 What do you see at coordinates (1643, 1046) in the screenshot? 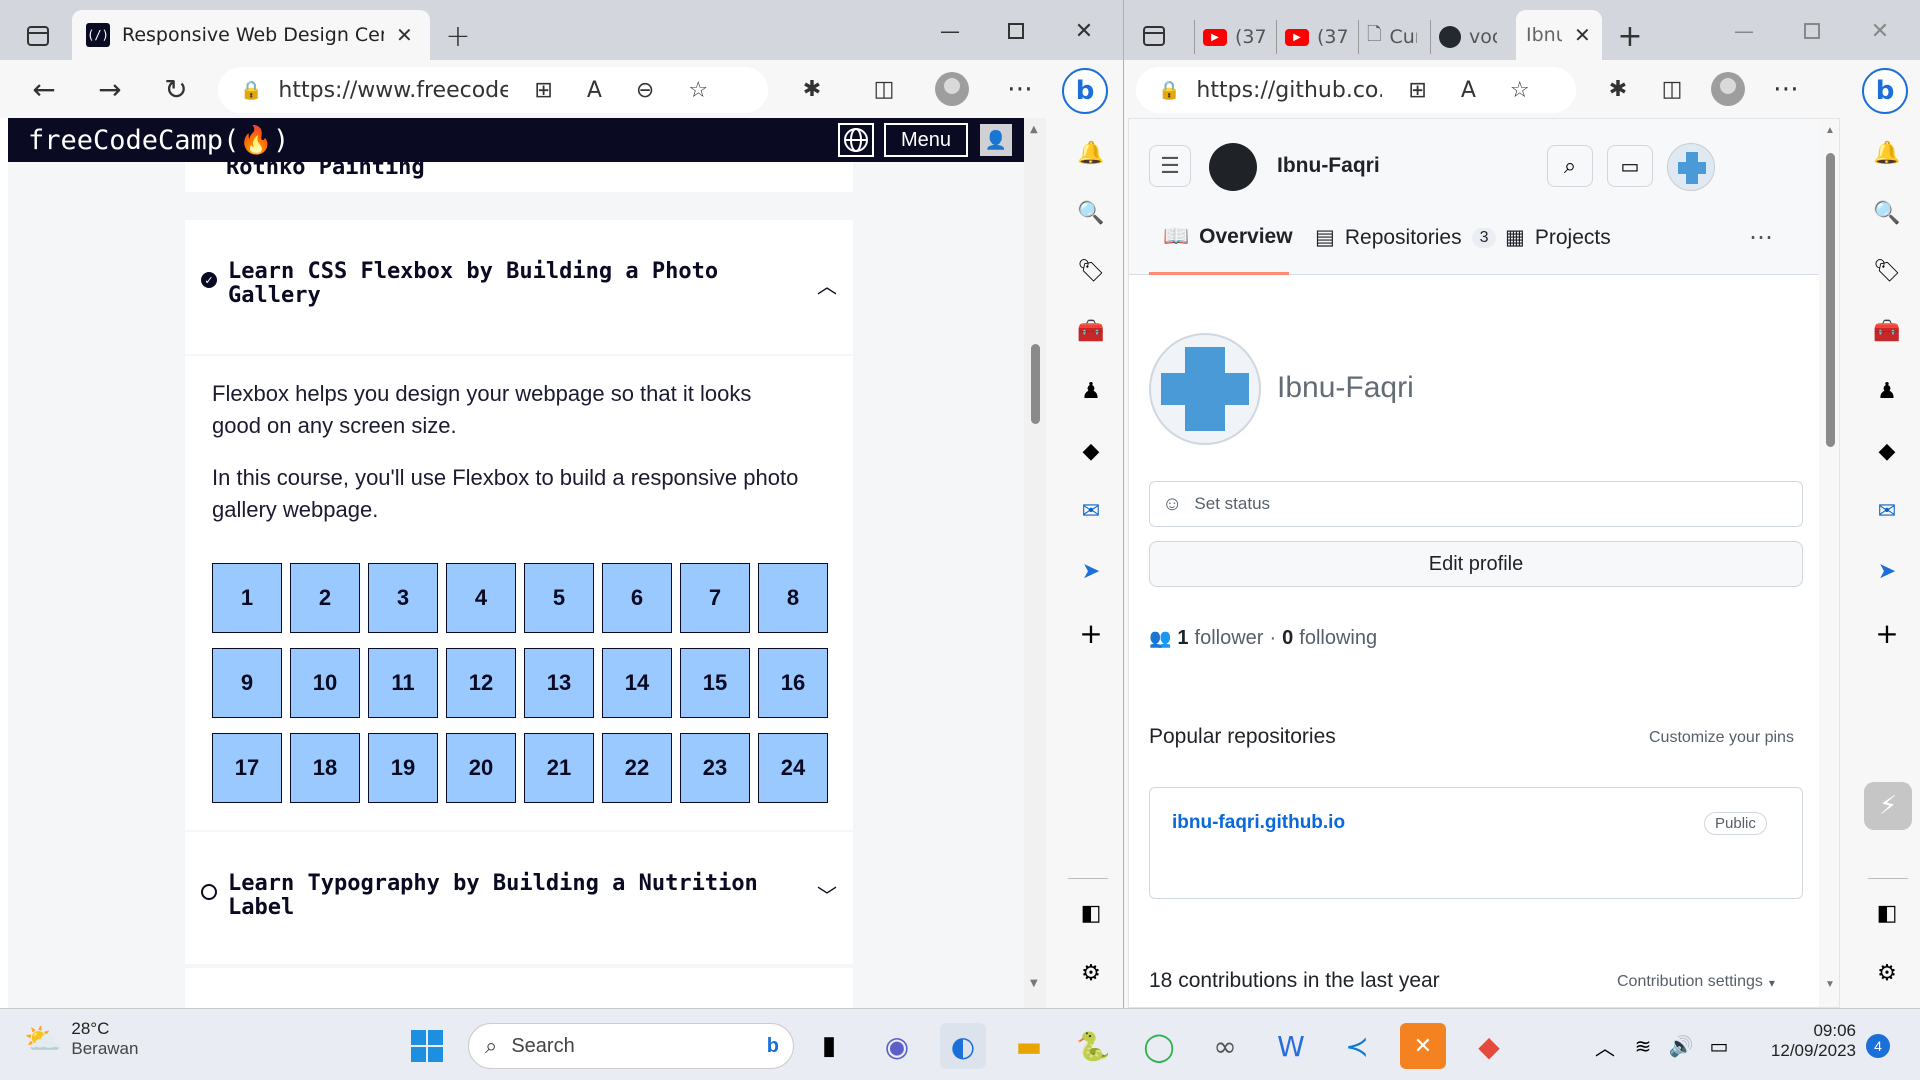
I see `wifi-icon: ≋` at bounding box center [1643, 1046].